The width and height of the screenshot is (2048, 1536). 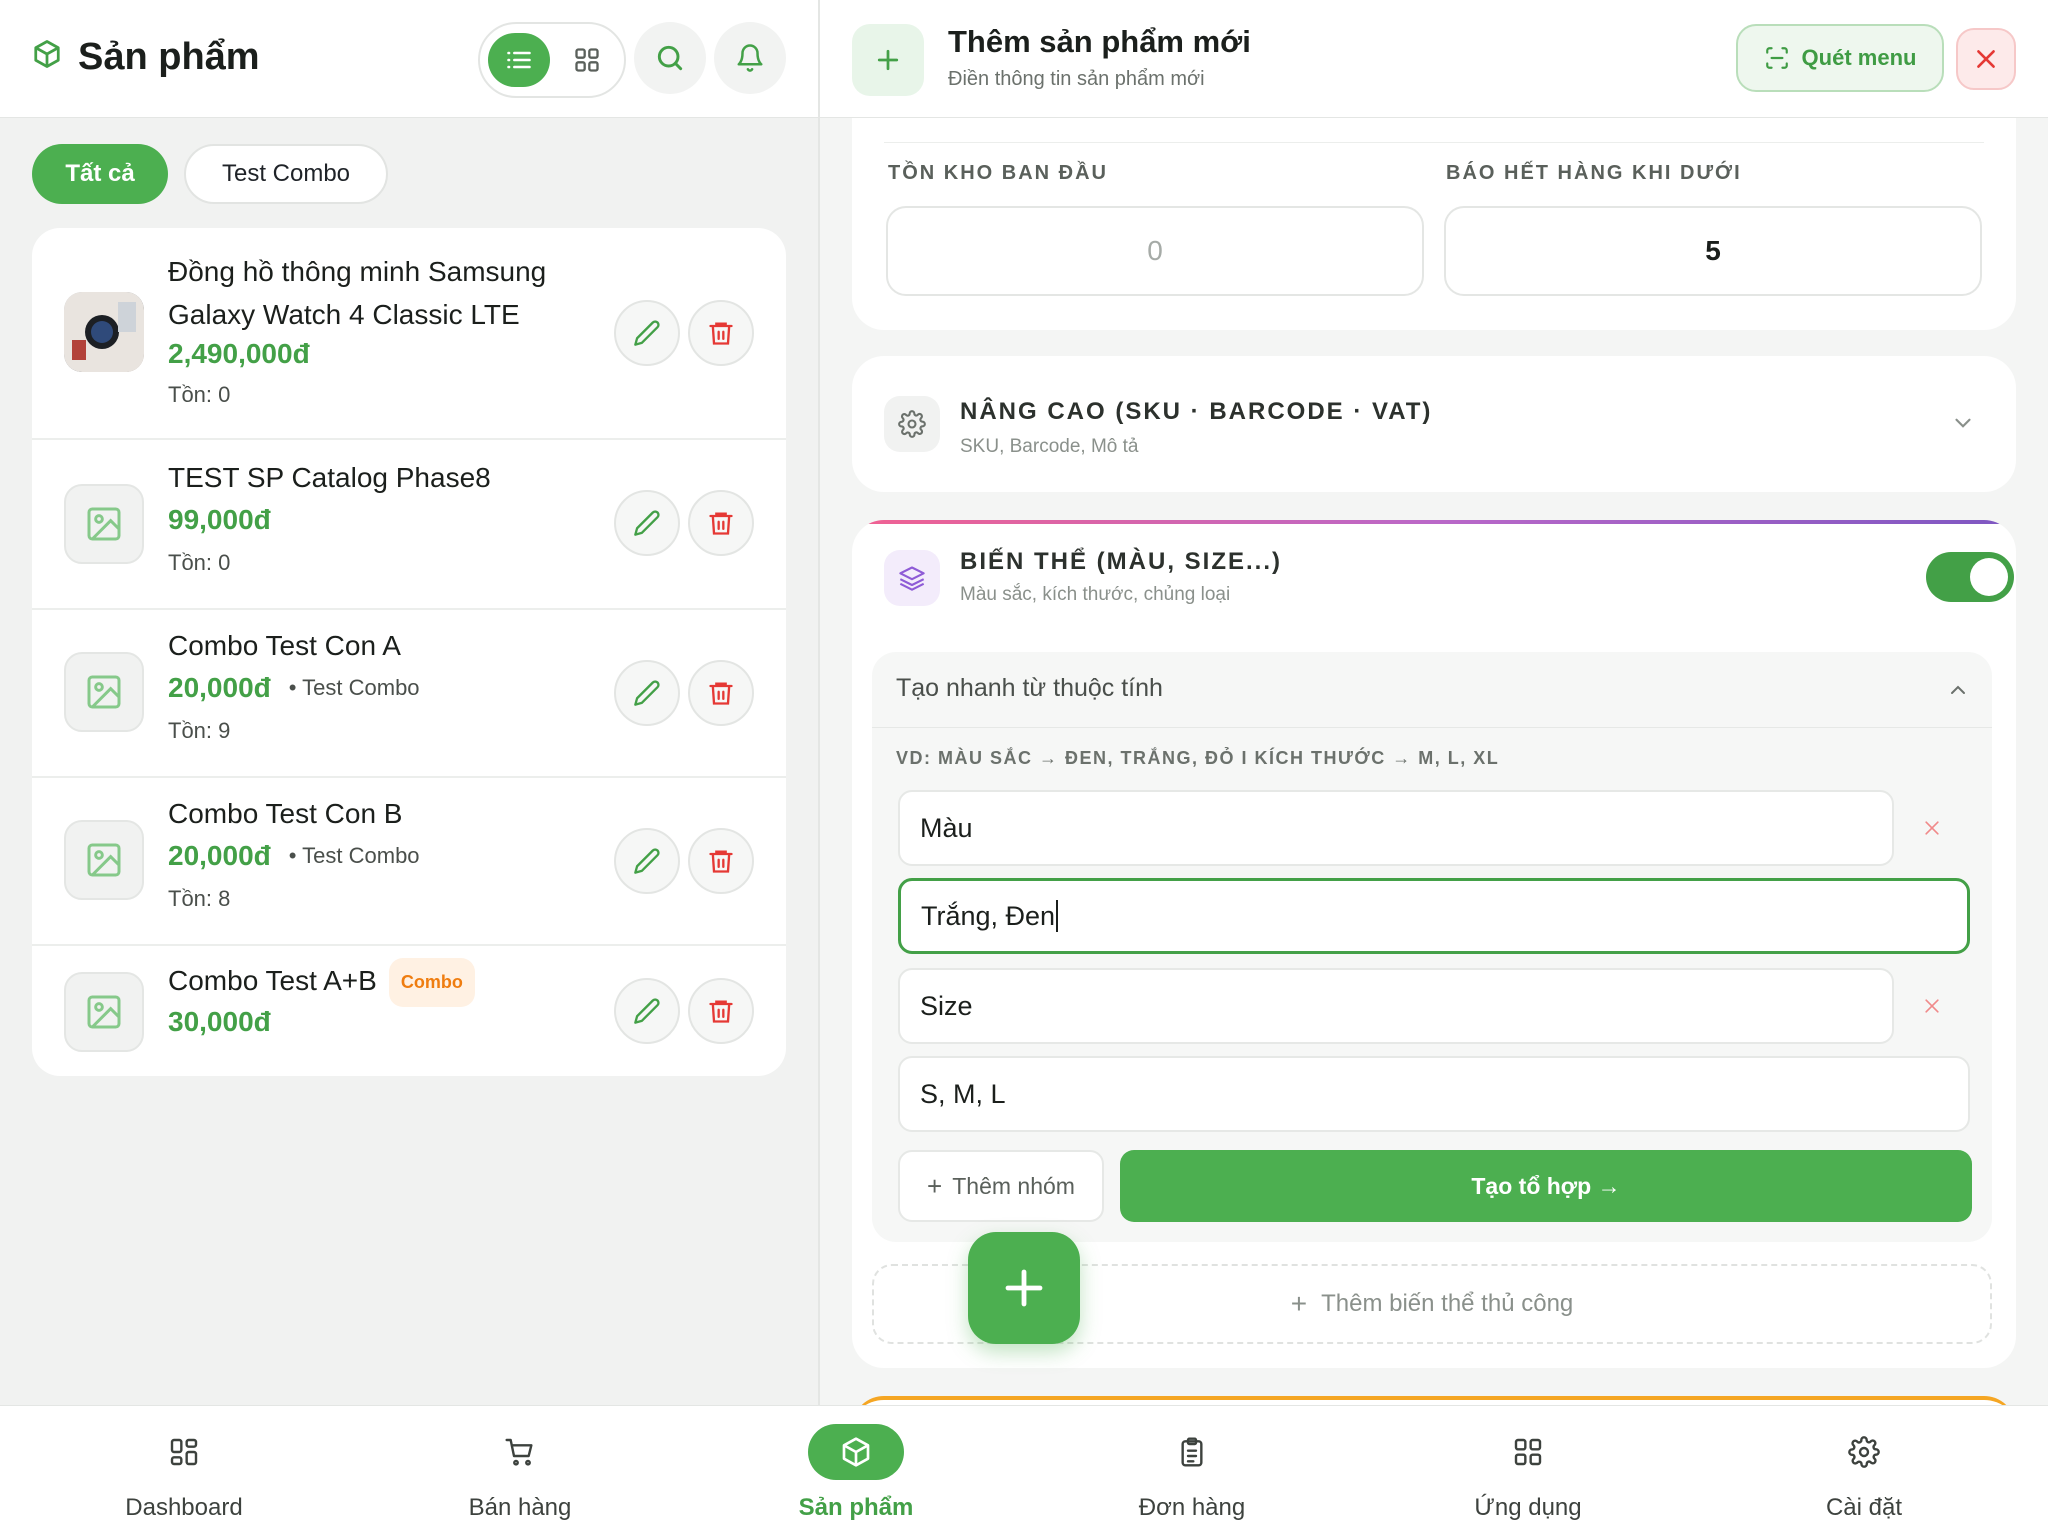 I want to click on nav-item-apps: Ứng dụng, so click(x=1528, y=1471).